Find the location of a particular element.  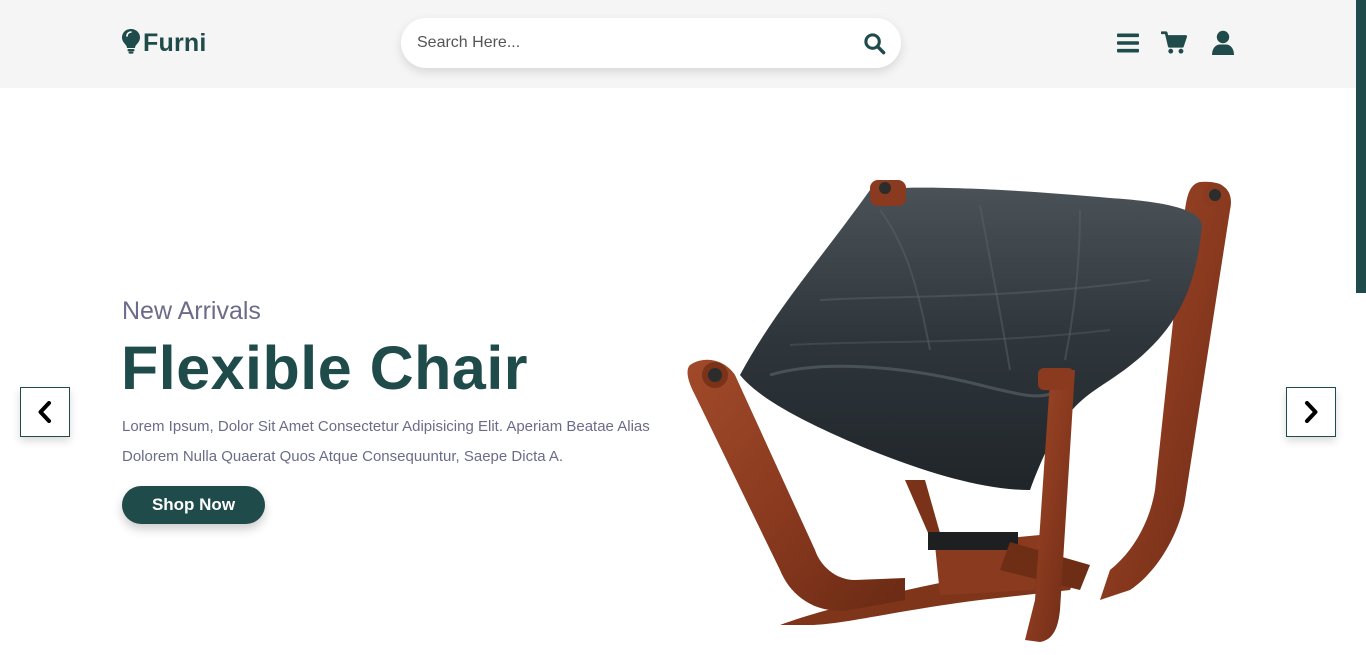

search-input is located at coordinates (627, 43).